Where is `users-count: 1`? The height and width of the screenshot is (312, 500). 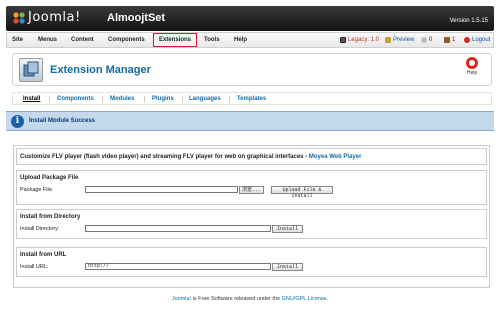 users-count: 1 is located at coordinates (449, 40).